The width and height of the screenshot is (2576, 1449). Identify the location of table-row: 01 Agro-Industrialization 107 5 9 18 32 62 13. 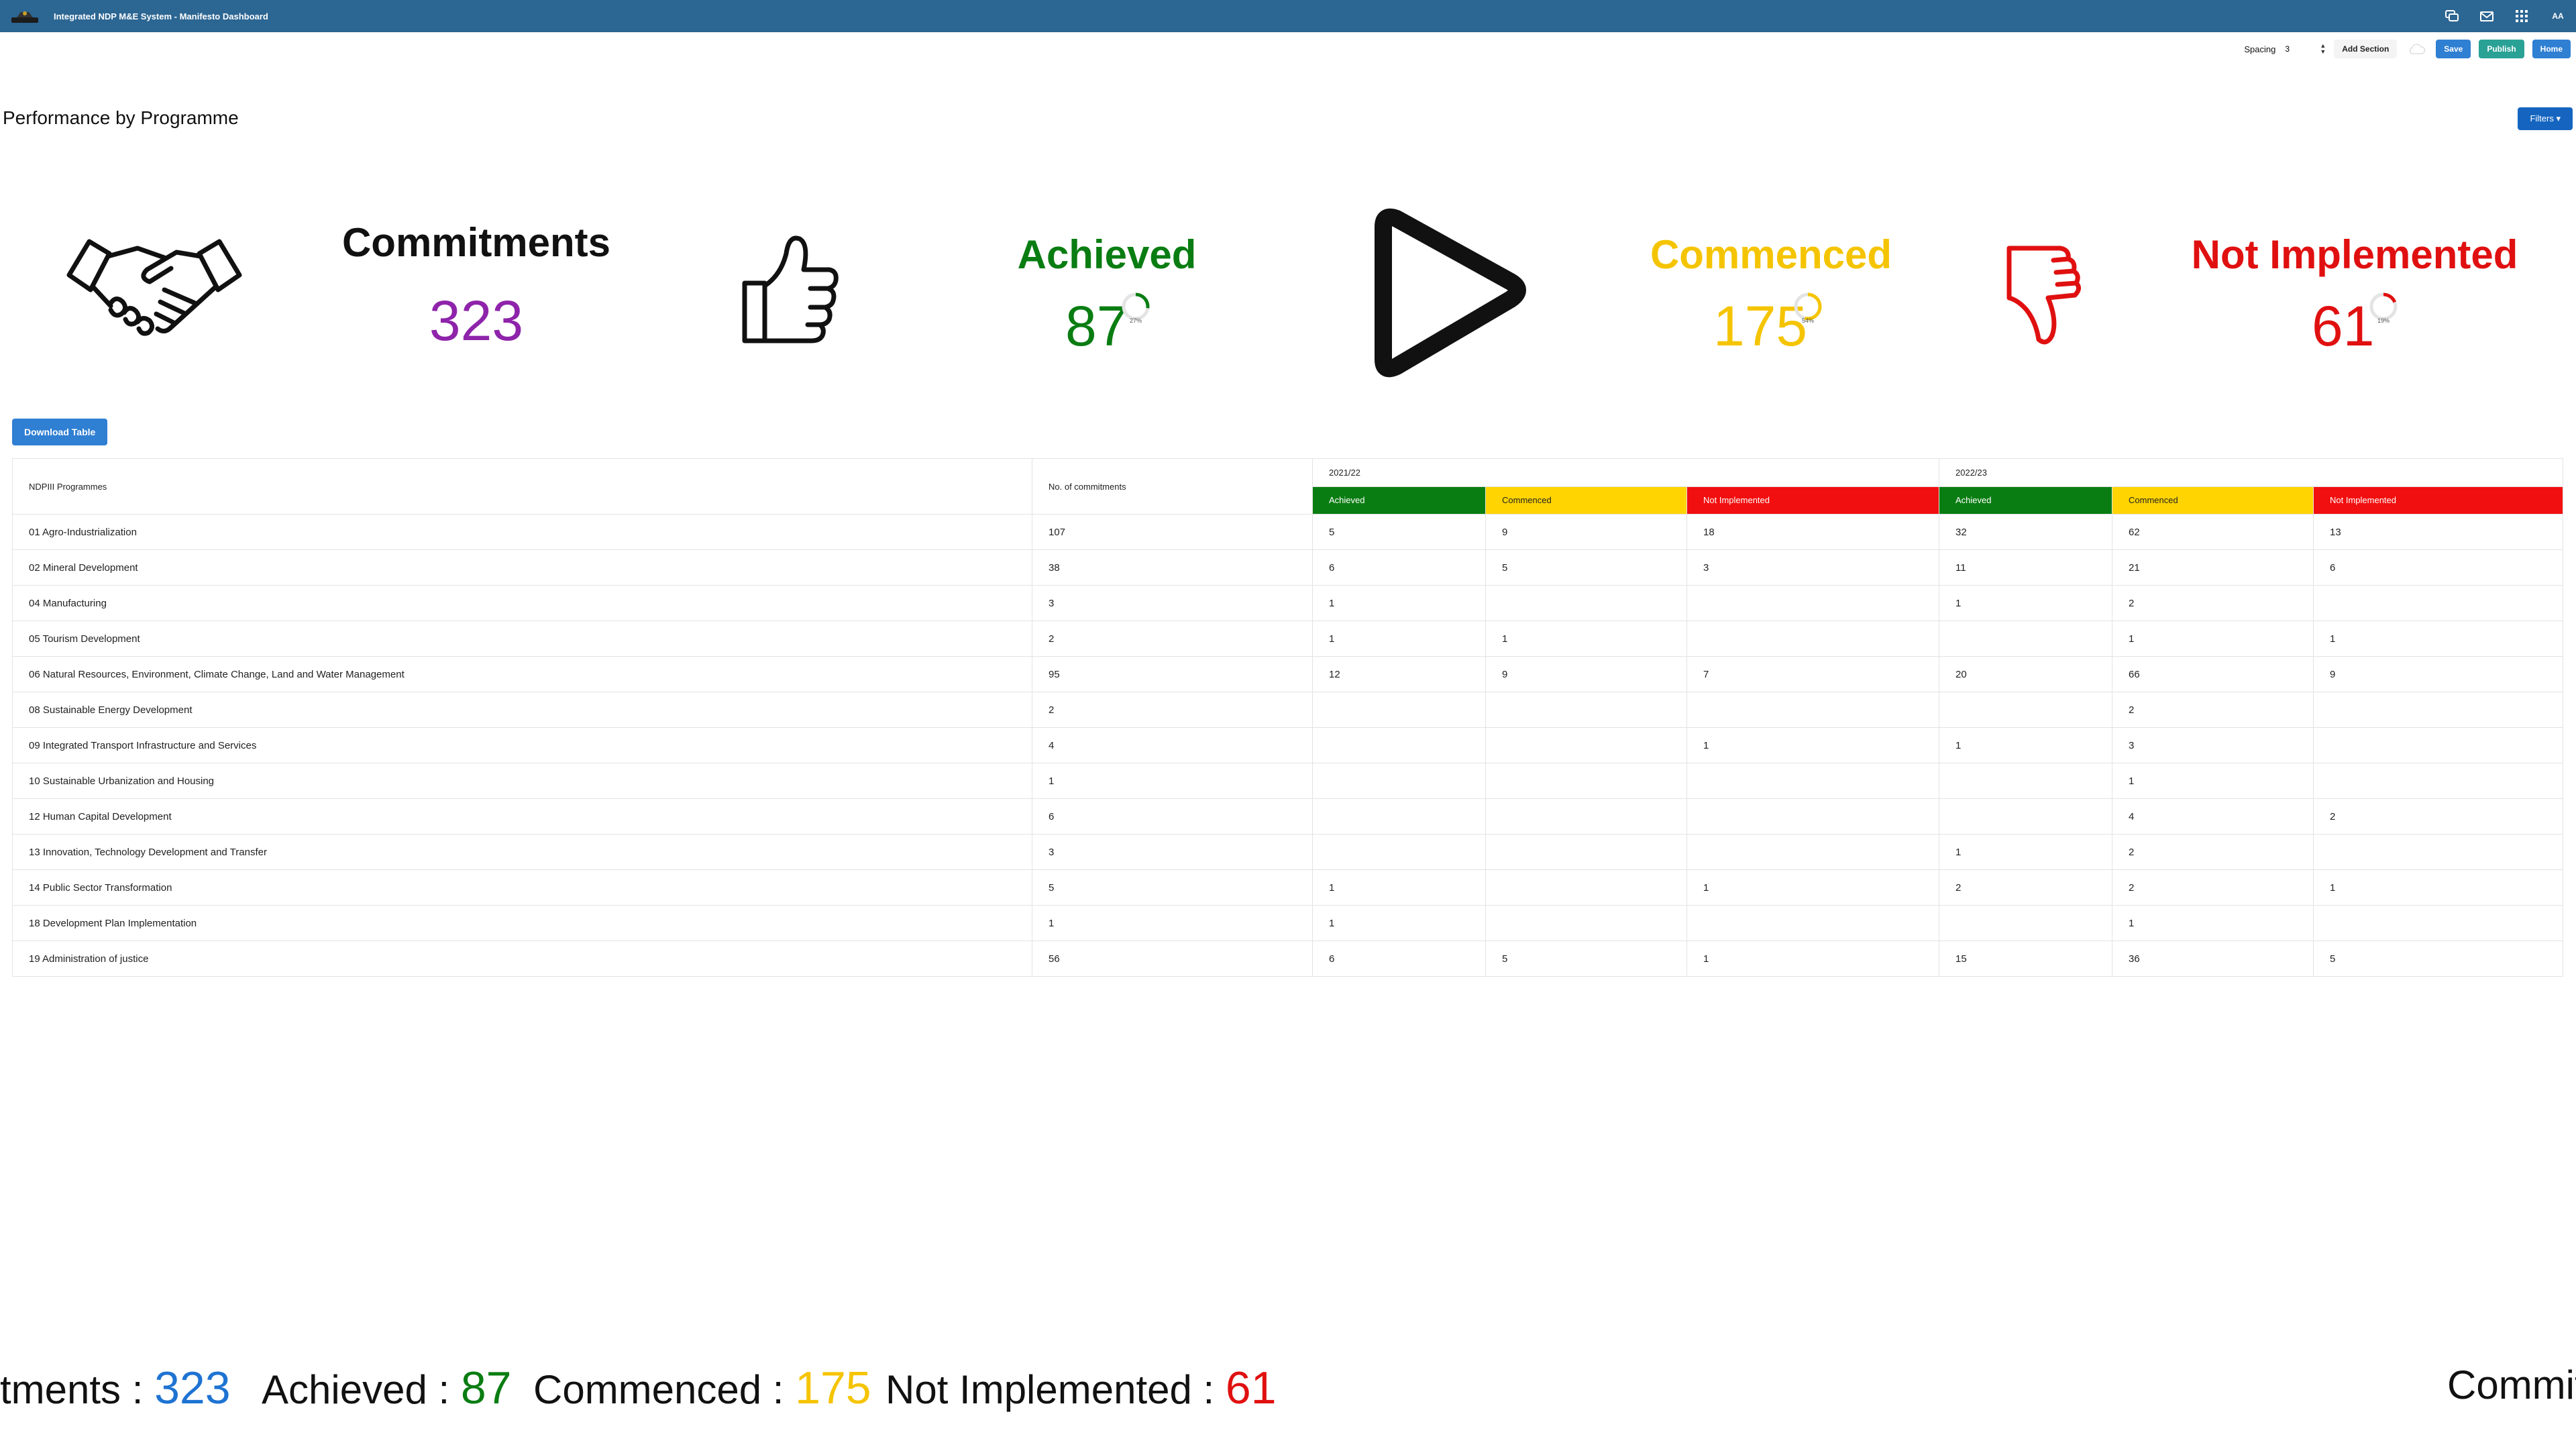
(1287, 532).